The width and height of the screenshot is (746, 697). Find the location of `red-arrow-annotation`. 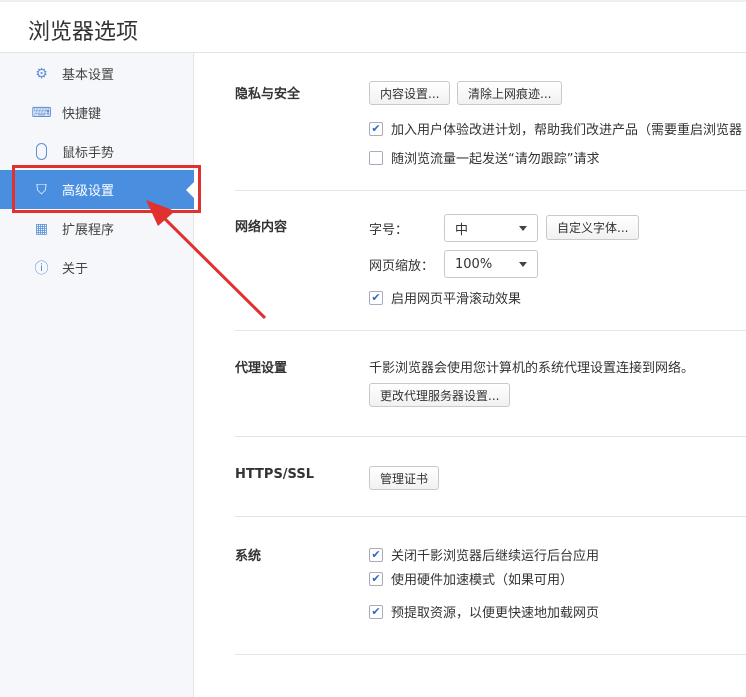

red-arrow-annotation is located at coordinates (206, 260).